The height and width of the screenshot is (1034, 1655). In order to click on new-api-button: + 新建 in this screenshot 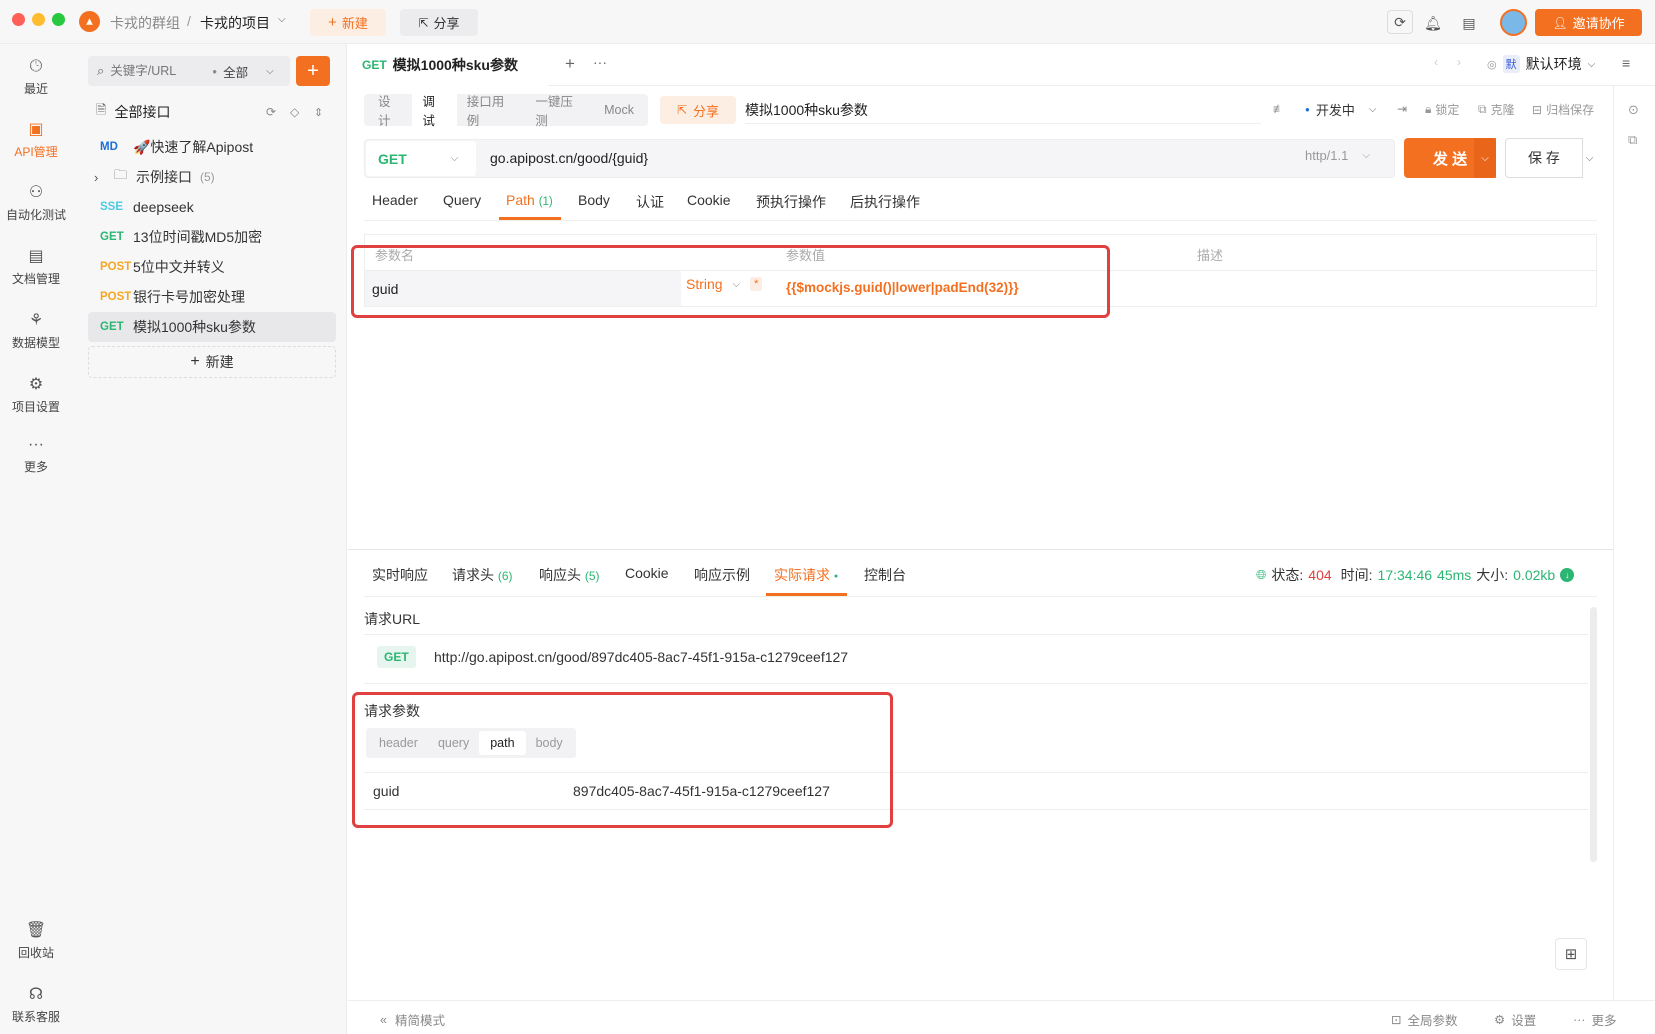, I will do `click(212, 362)`.